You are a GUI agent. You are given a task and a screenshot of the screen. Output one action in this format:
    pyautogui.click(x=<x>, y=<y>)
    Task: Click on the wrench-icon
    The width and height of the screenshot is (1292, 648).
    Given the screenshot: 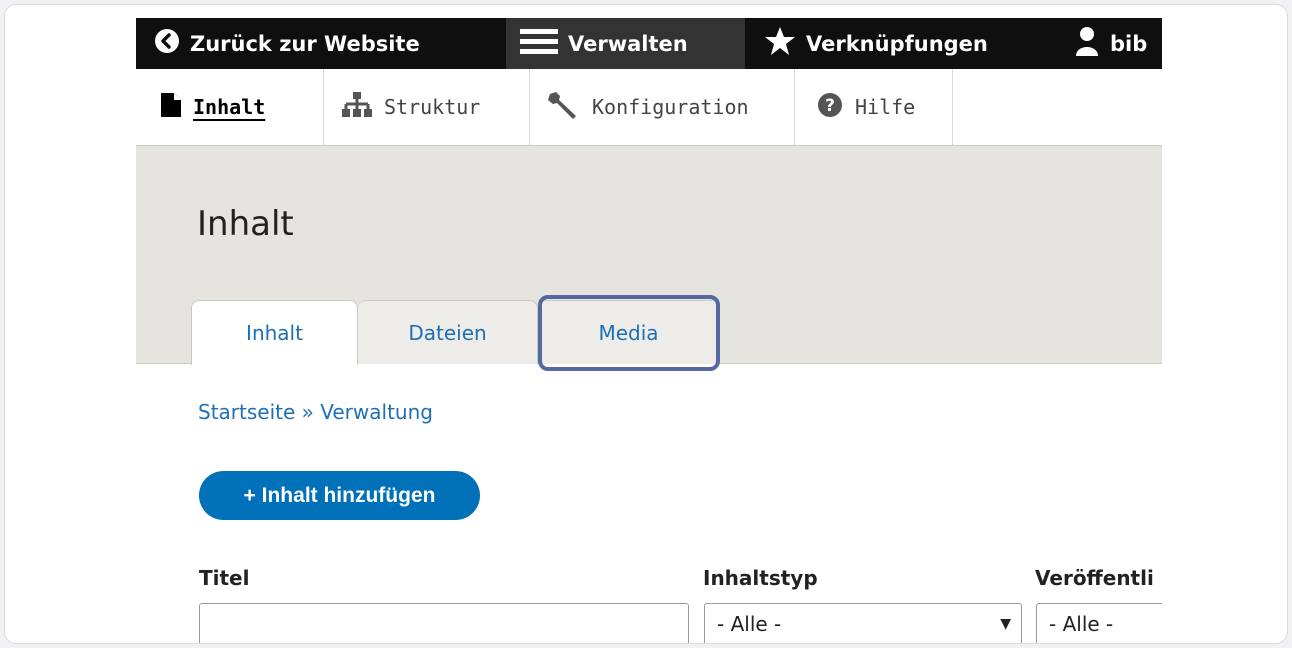 What is the action you would take?
    pyautogui.click(x=563, y=107)
    